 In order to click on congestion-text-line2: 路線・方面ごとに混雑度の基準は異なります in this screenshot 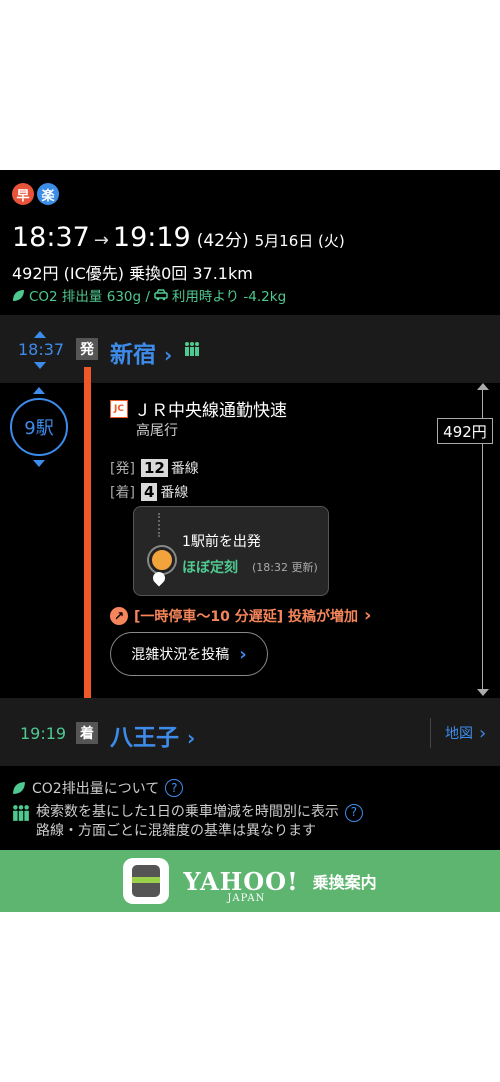, I will do `click(176, 831)`.